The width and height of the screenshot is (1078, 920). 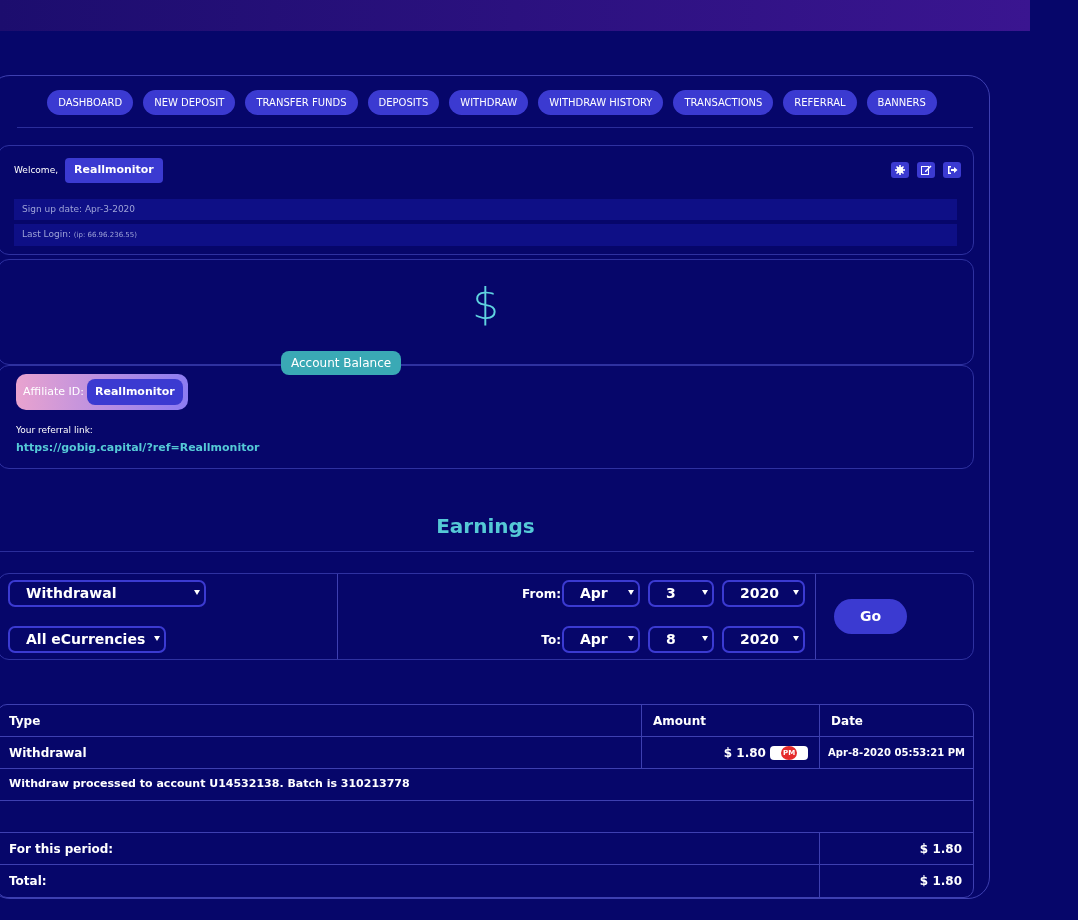 I want to click on logout-button, so click(x=952, y=170).